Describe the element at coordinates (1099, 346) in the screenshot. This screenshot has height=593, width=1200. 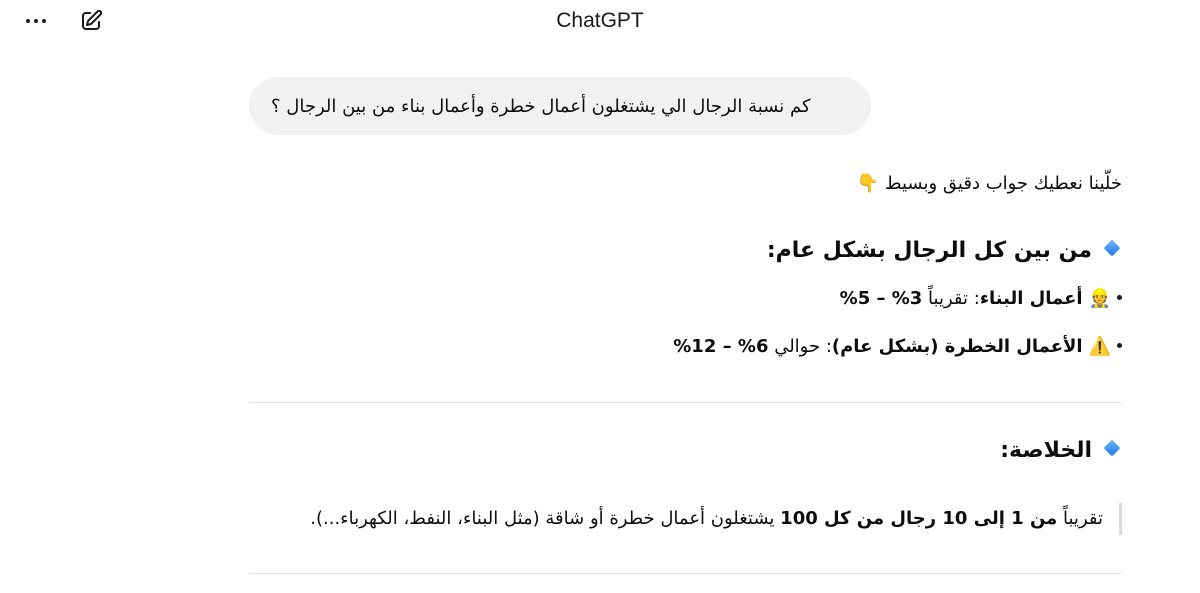
I see `warning-icon: ⚠️` at that location.